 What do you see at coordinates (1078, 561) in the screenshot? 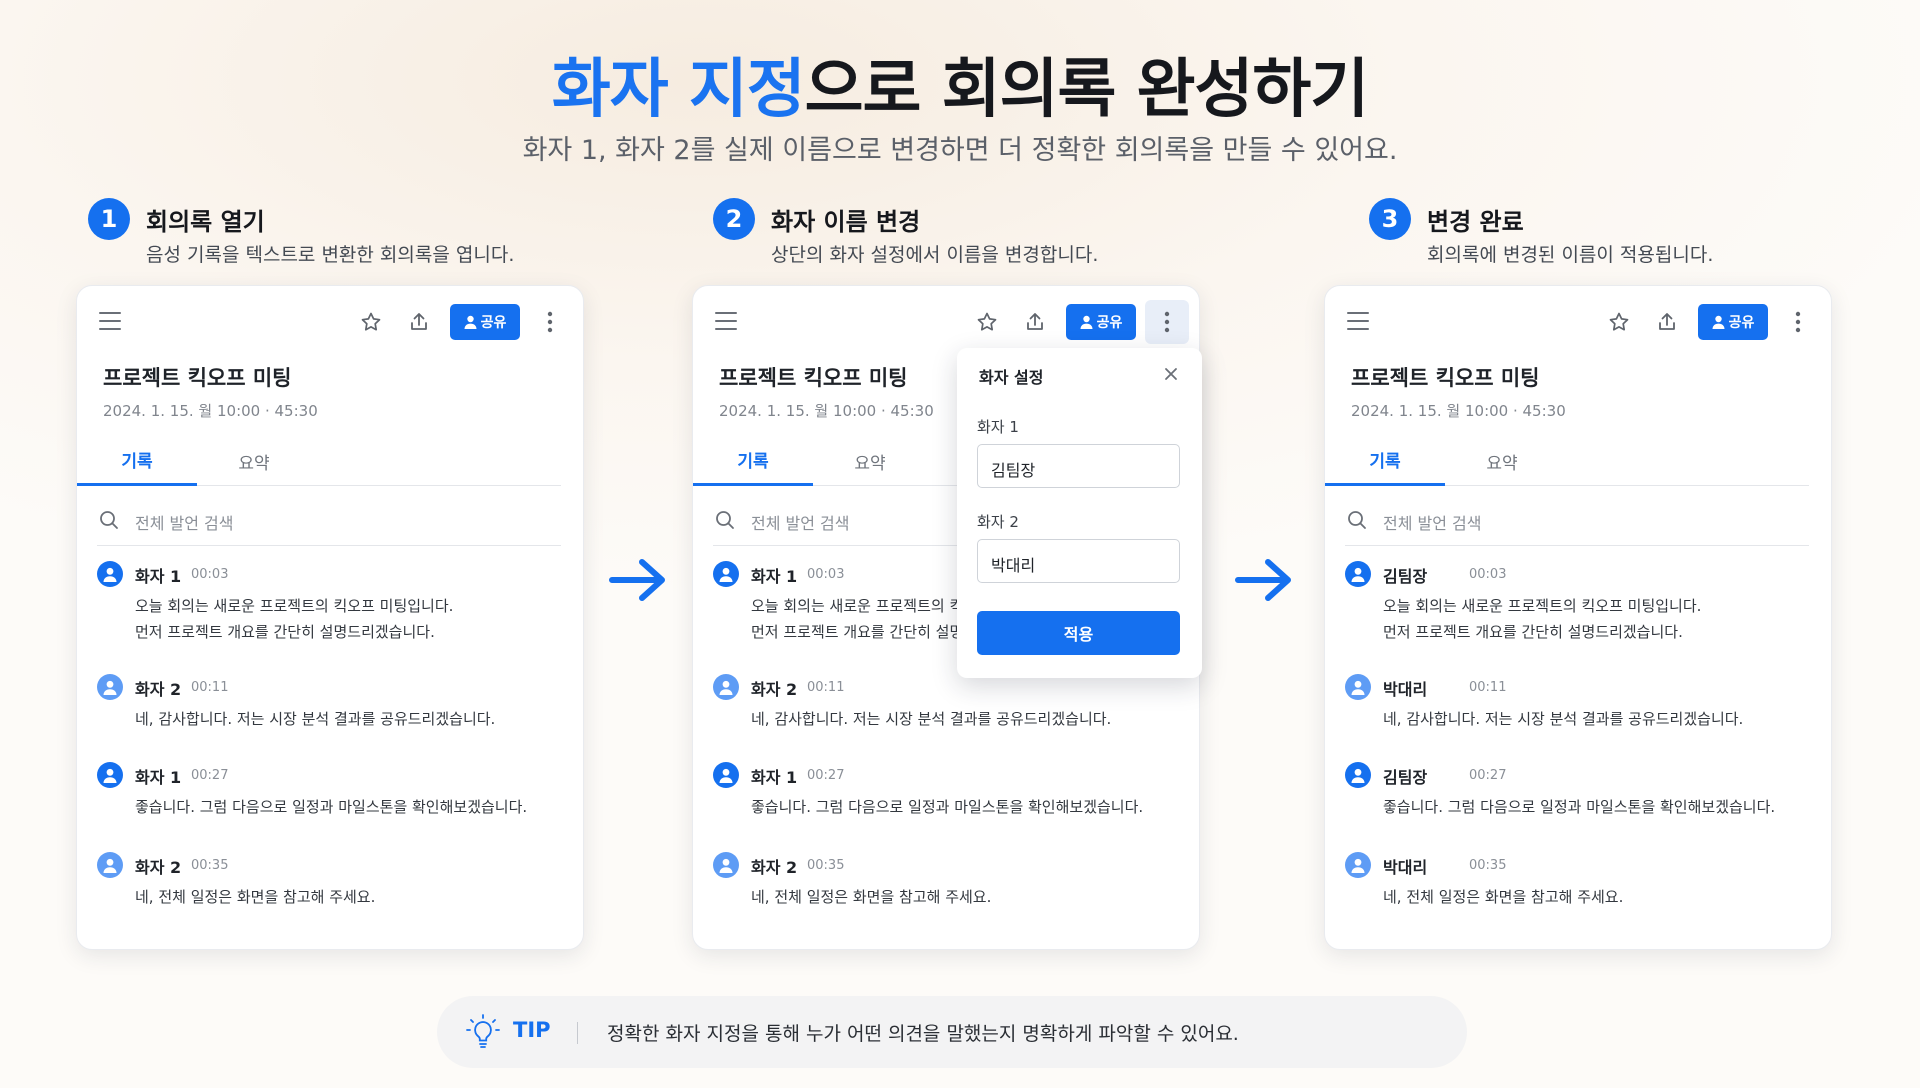
I see `speaker-2-name-field: 박대리` at bounding box center [1078, 561].